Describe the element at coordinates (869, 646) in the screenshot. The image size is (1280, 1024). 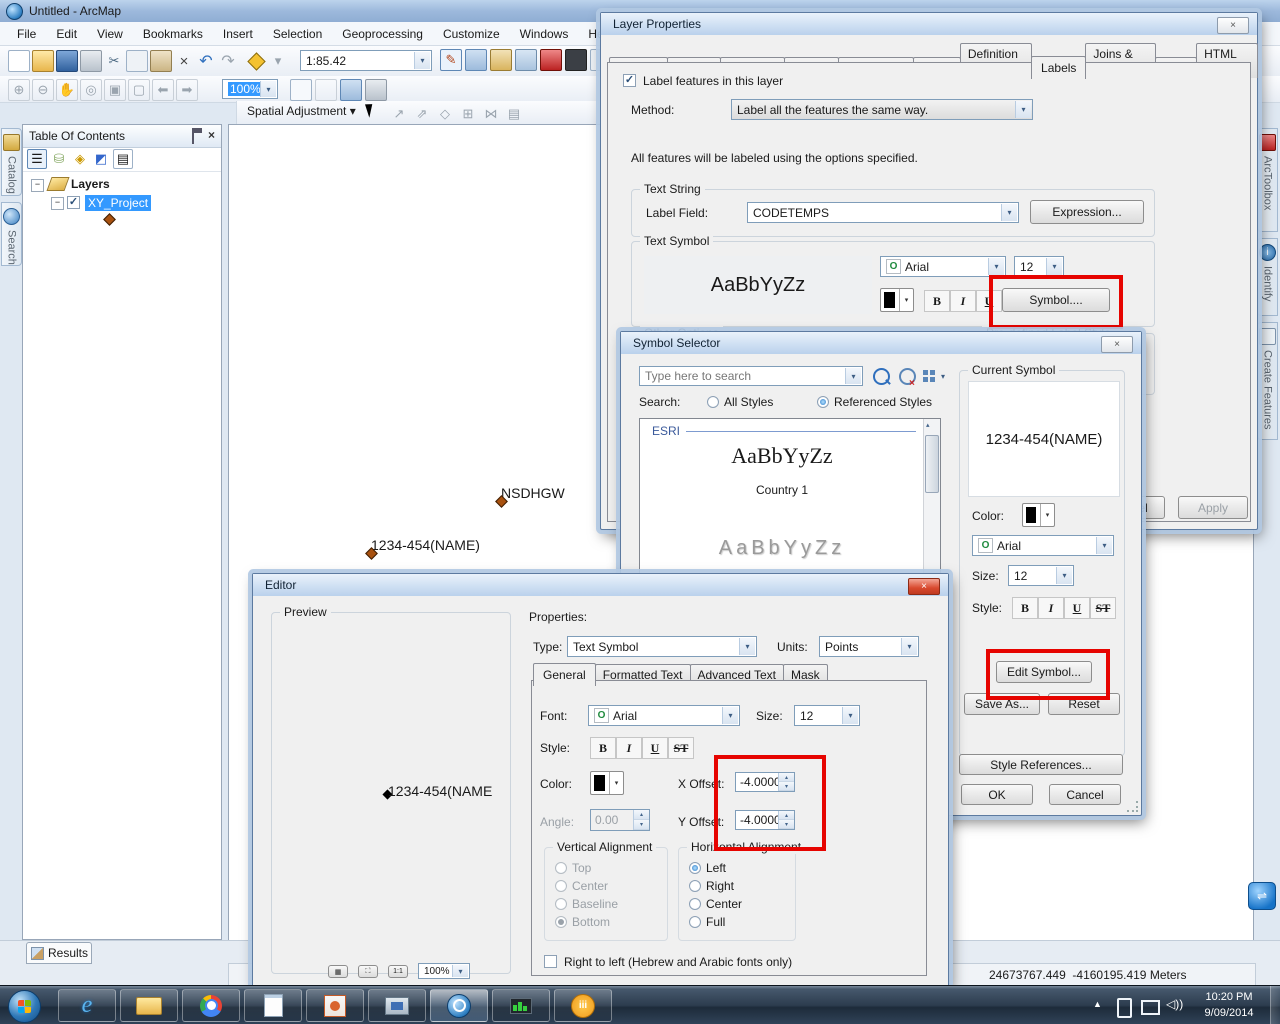
I see `units-combo: Points ▾` at that location.